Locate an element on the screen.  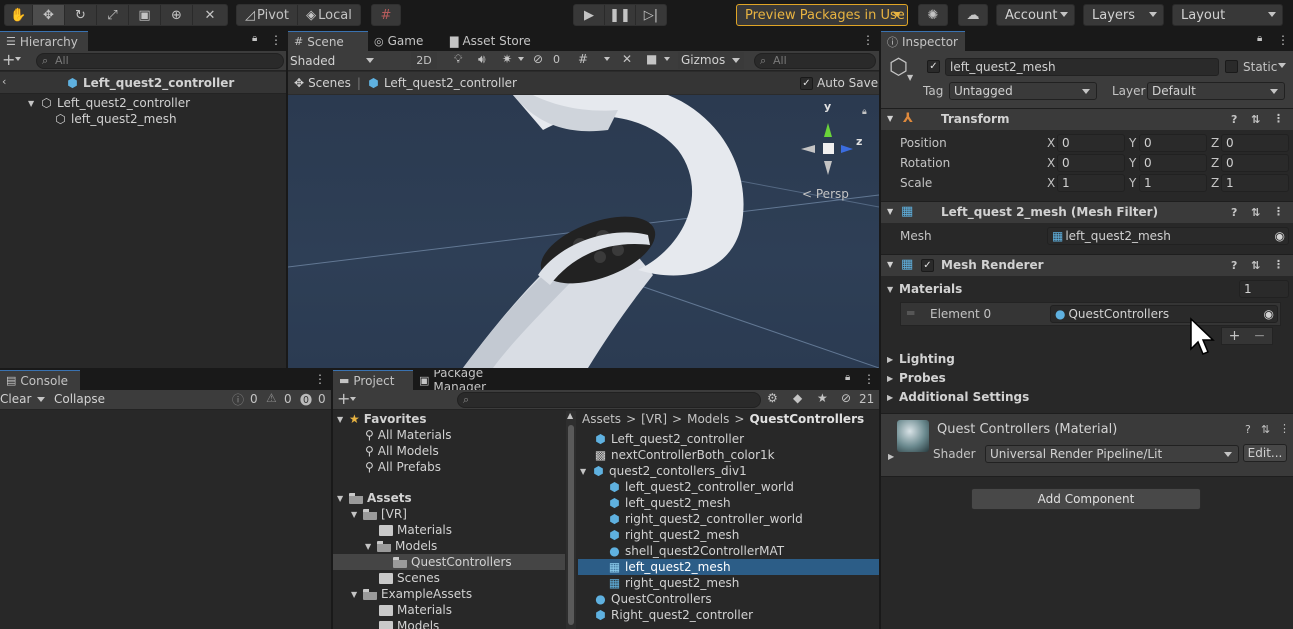
pivot-button: ◿ Pivot is located at coordinates (268, 15).